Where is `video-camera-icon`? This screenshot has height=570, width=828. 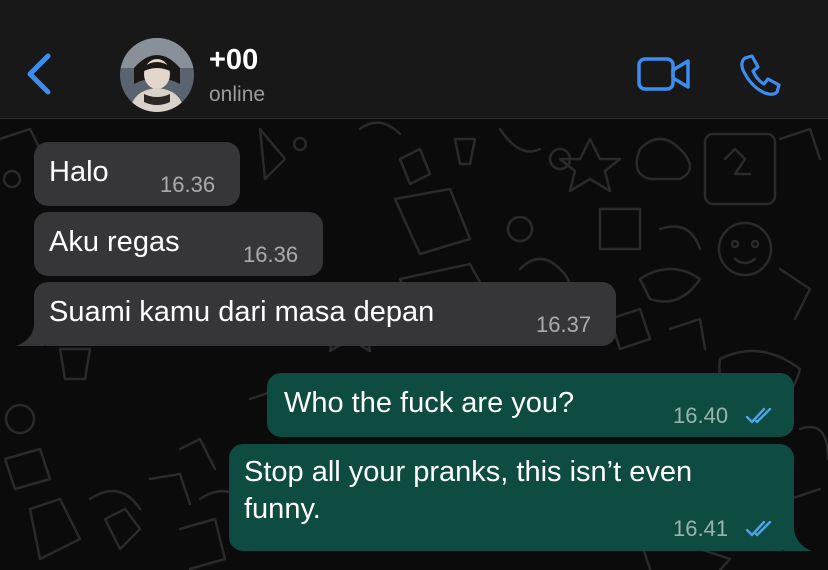 video-camera-icon is located at coordinates (663, 74).